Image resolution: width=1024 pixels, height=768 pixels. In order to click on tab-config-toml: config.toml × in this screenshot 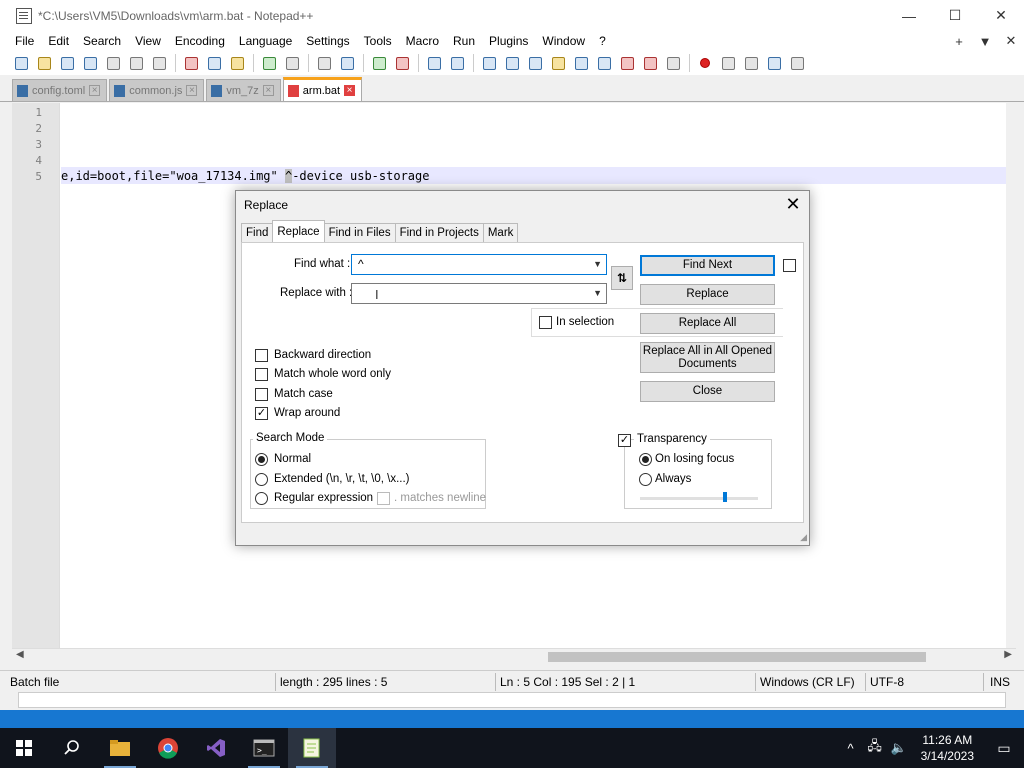, I will do `click(60, 90)`.